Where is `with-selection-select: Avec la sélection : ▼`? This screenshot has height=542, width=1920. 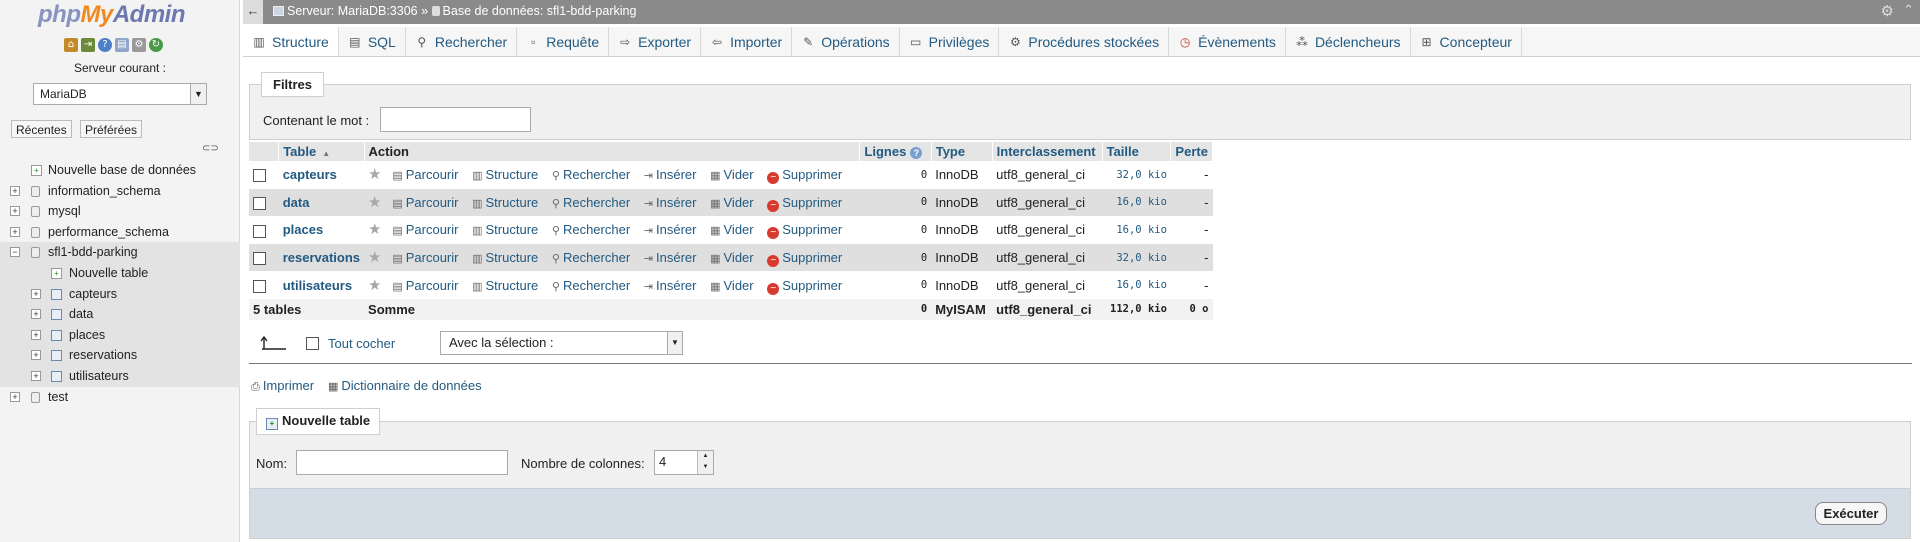 with-selection-select: Avec la sélection : ▼ is located at coordinates (561, 343).